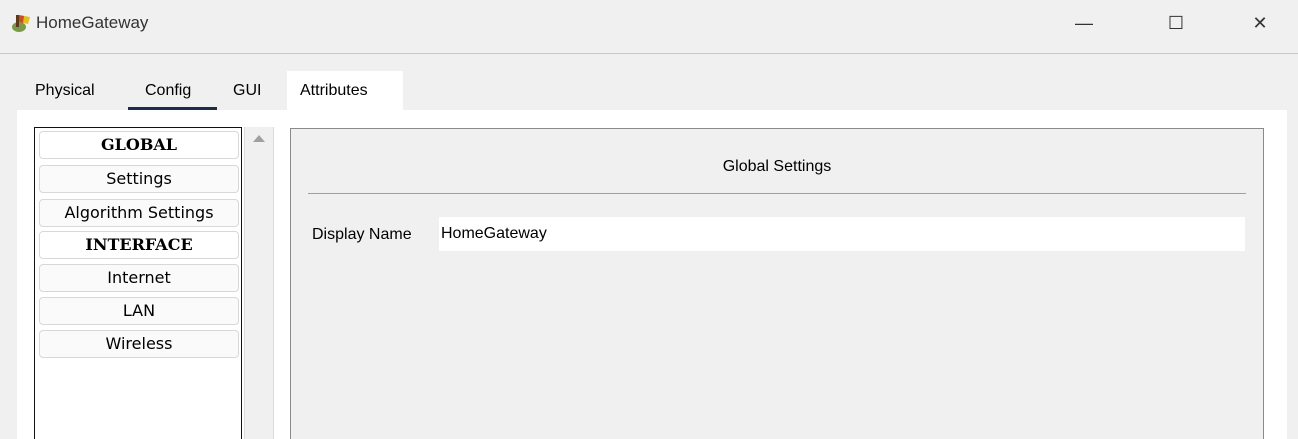 This screenshot has height=439, width=1298. I want to click on nav-item-lan: LAN, so click(139, 311).